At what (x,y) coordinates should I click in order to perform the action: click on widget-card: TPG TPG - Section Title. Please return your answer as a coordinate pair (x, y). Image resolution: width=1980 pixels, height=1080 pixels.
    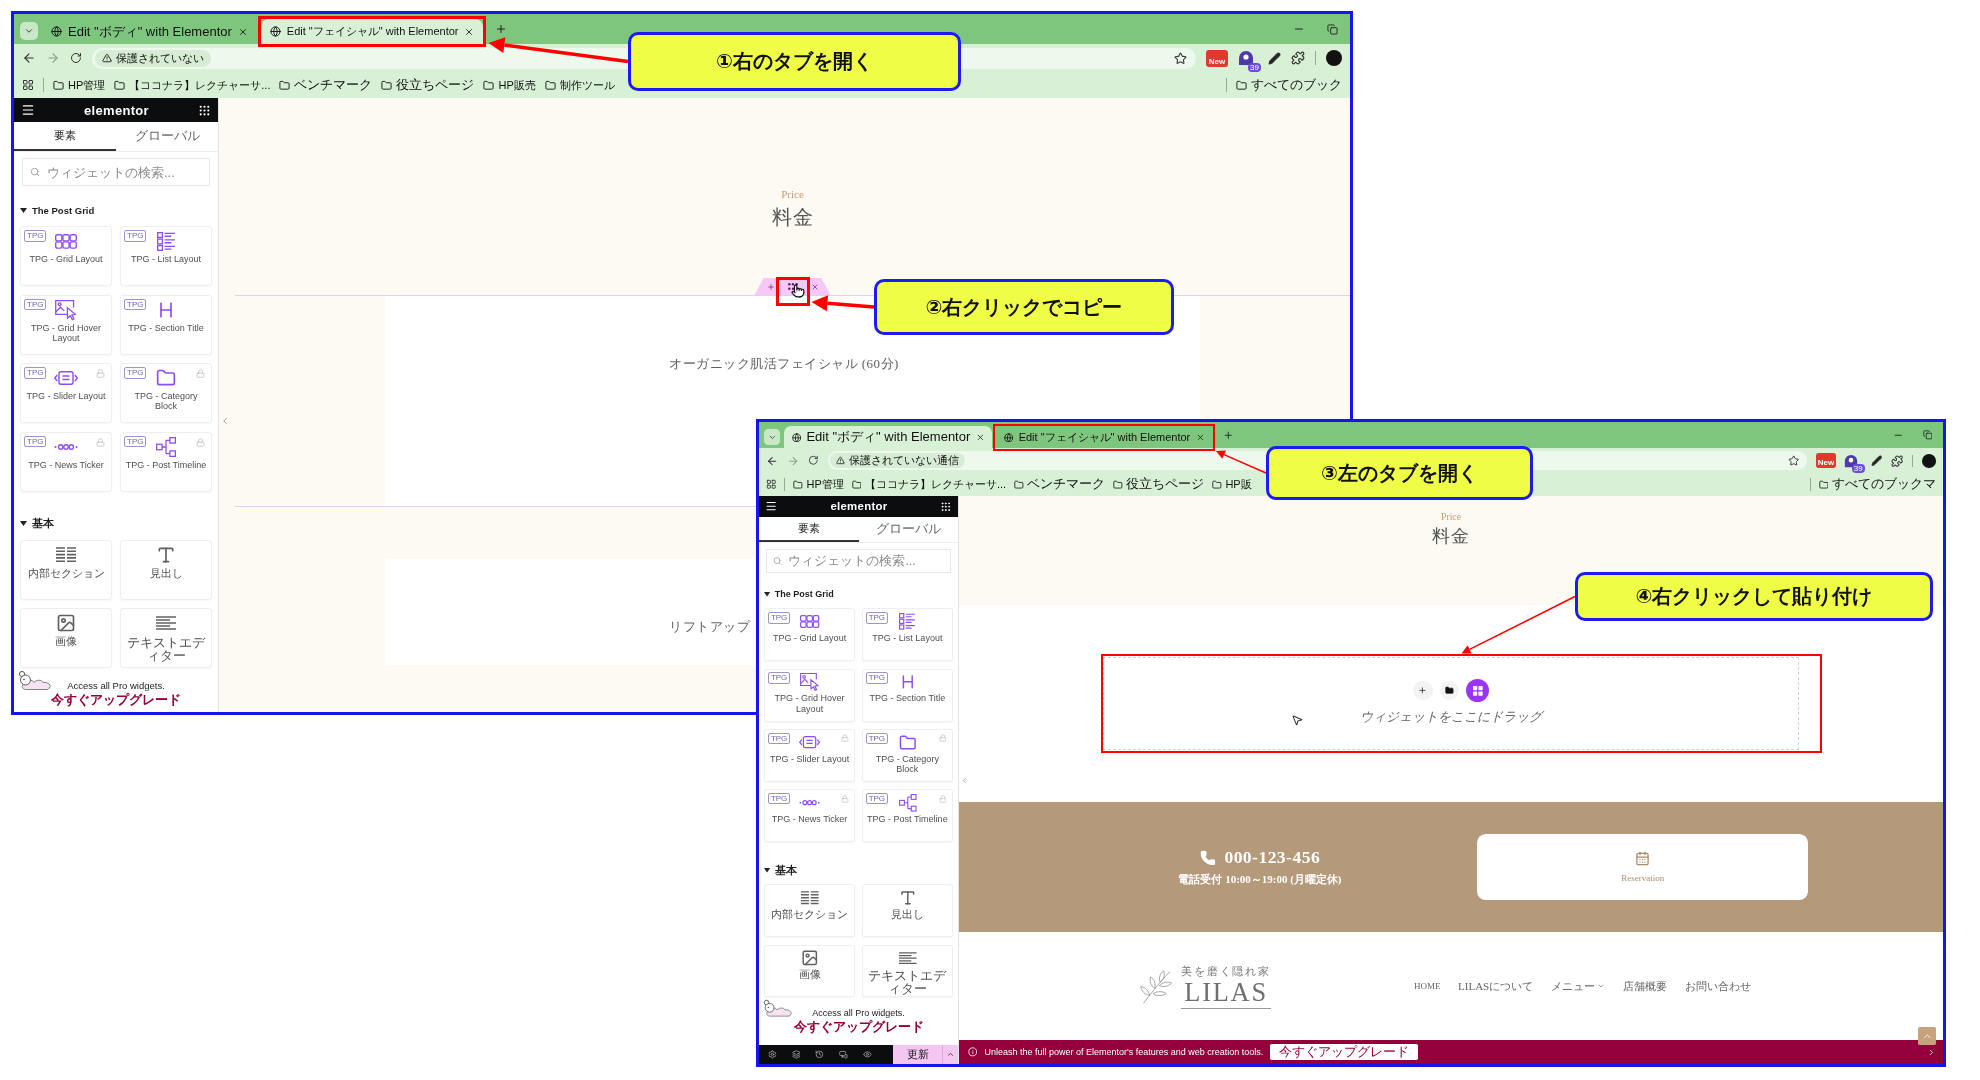
    Looking at the image, I should click on (907, 695).